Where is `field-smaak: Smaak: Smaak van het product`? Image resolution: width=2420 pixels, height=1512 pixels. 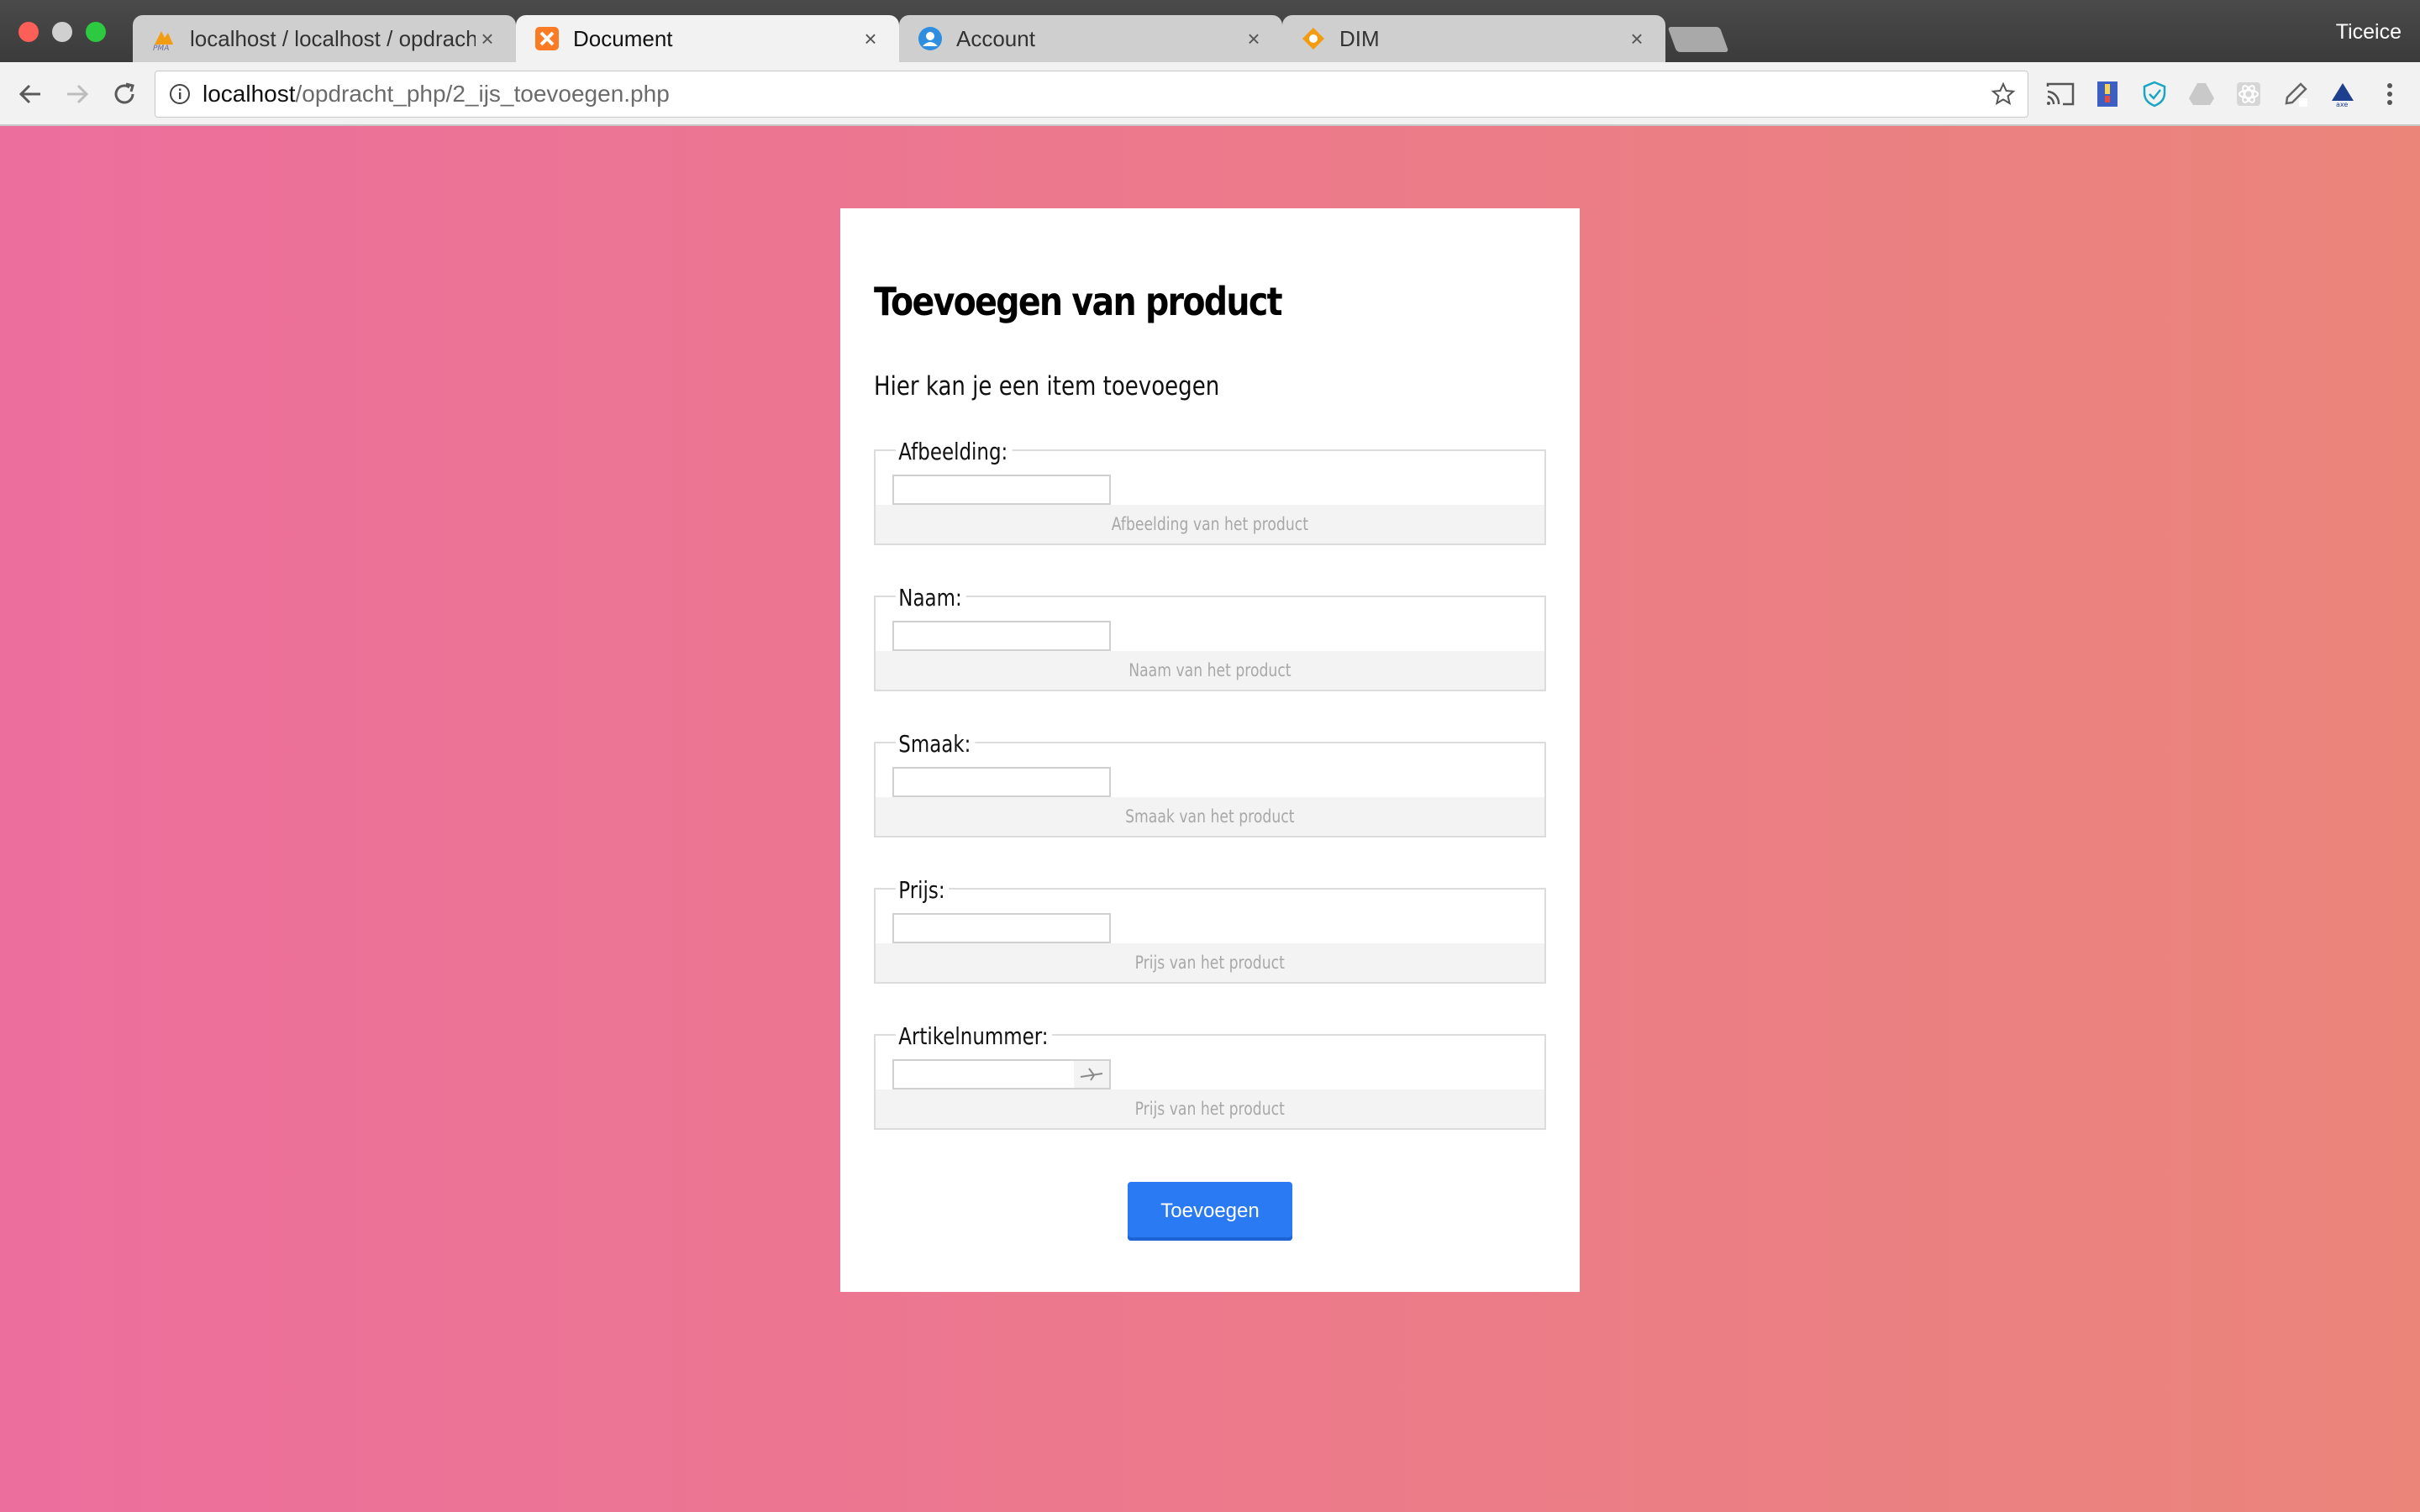 field-smaak: Smaak: Smaak van het product is located at coordinates (1210, 783).